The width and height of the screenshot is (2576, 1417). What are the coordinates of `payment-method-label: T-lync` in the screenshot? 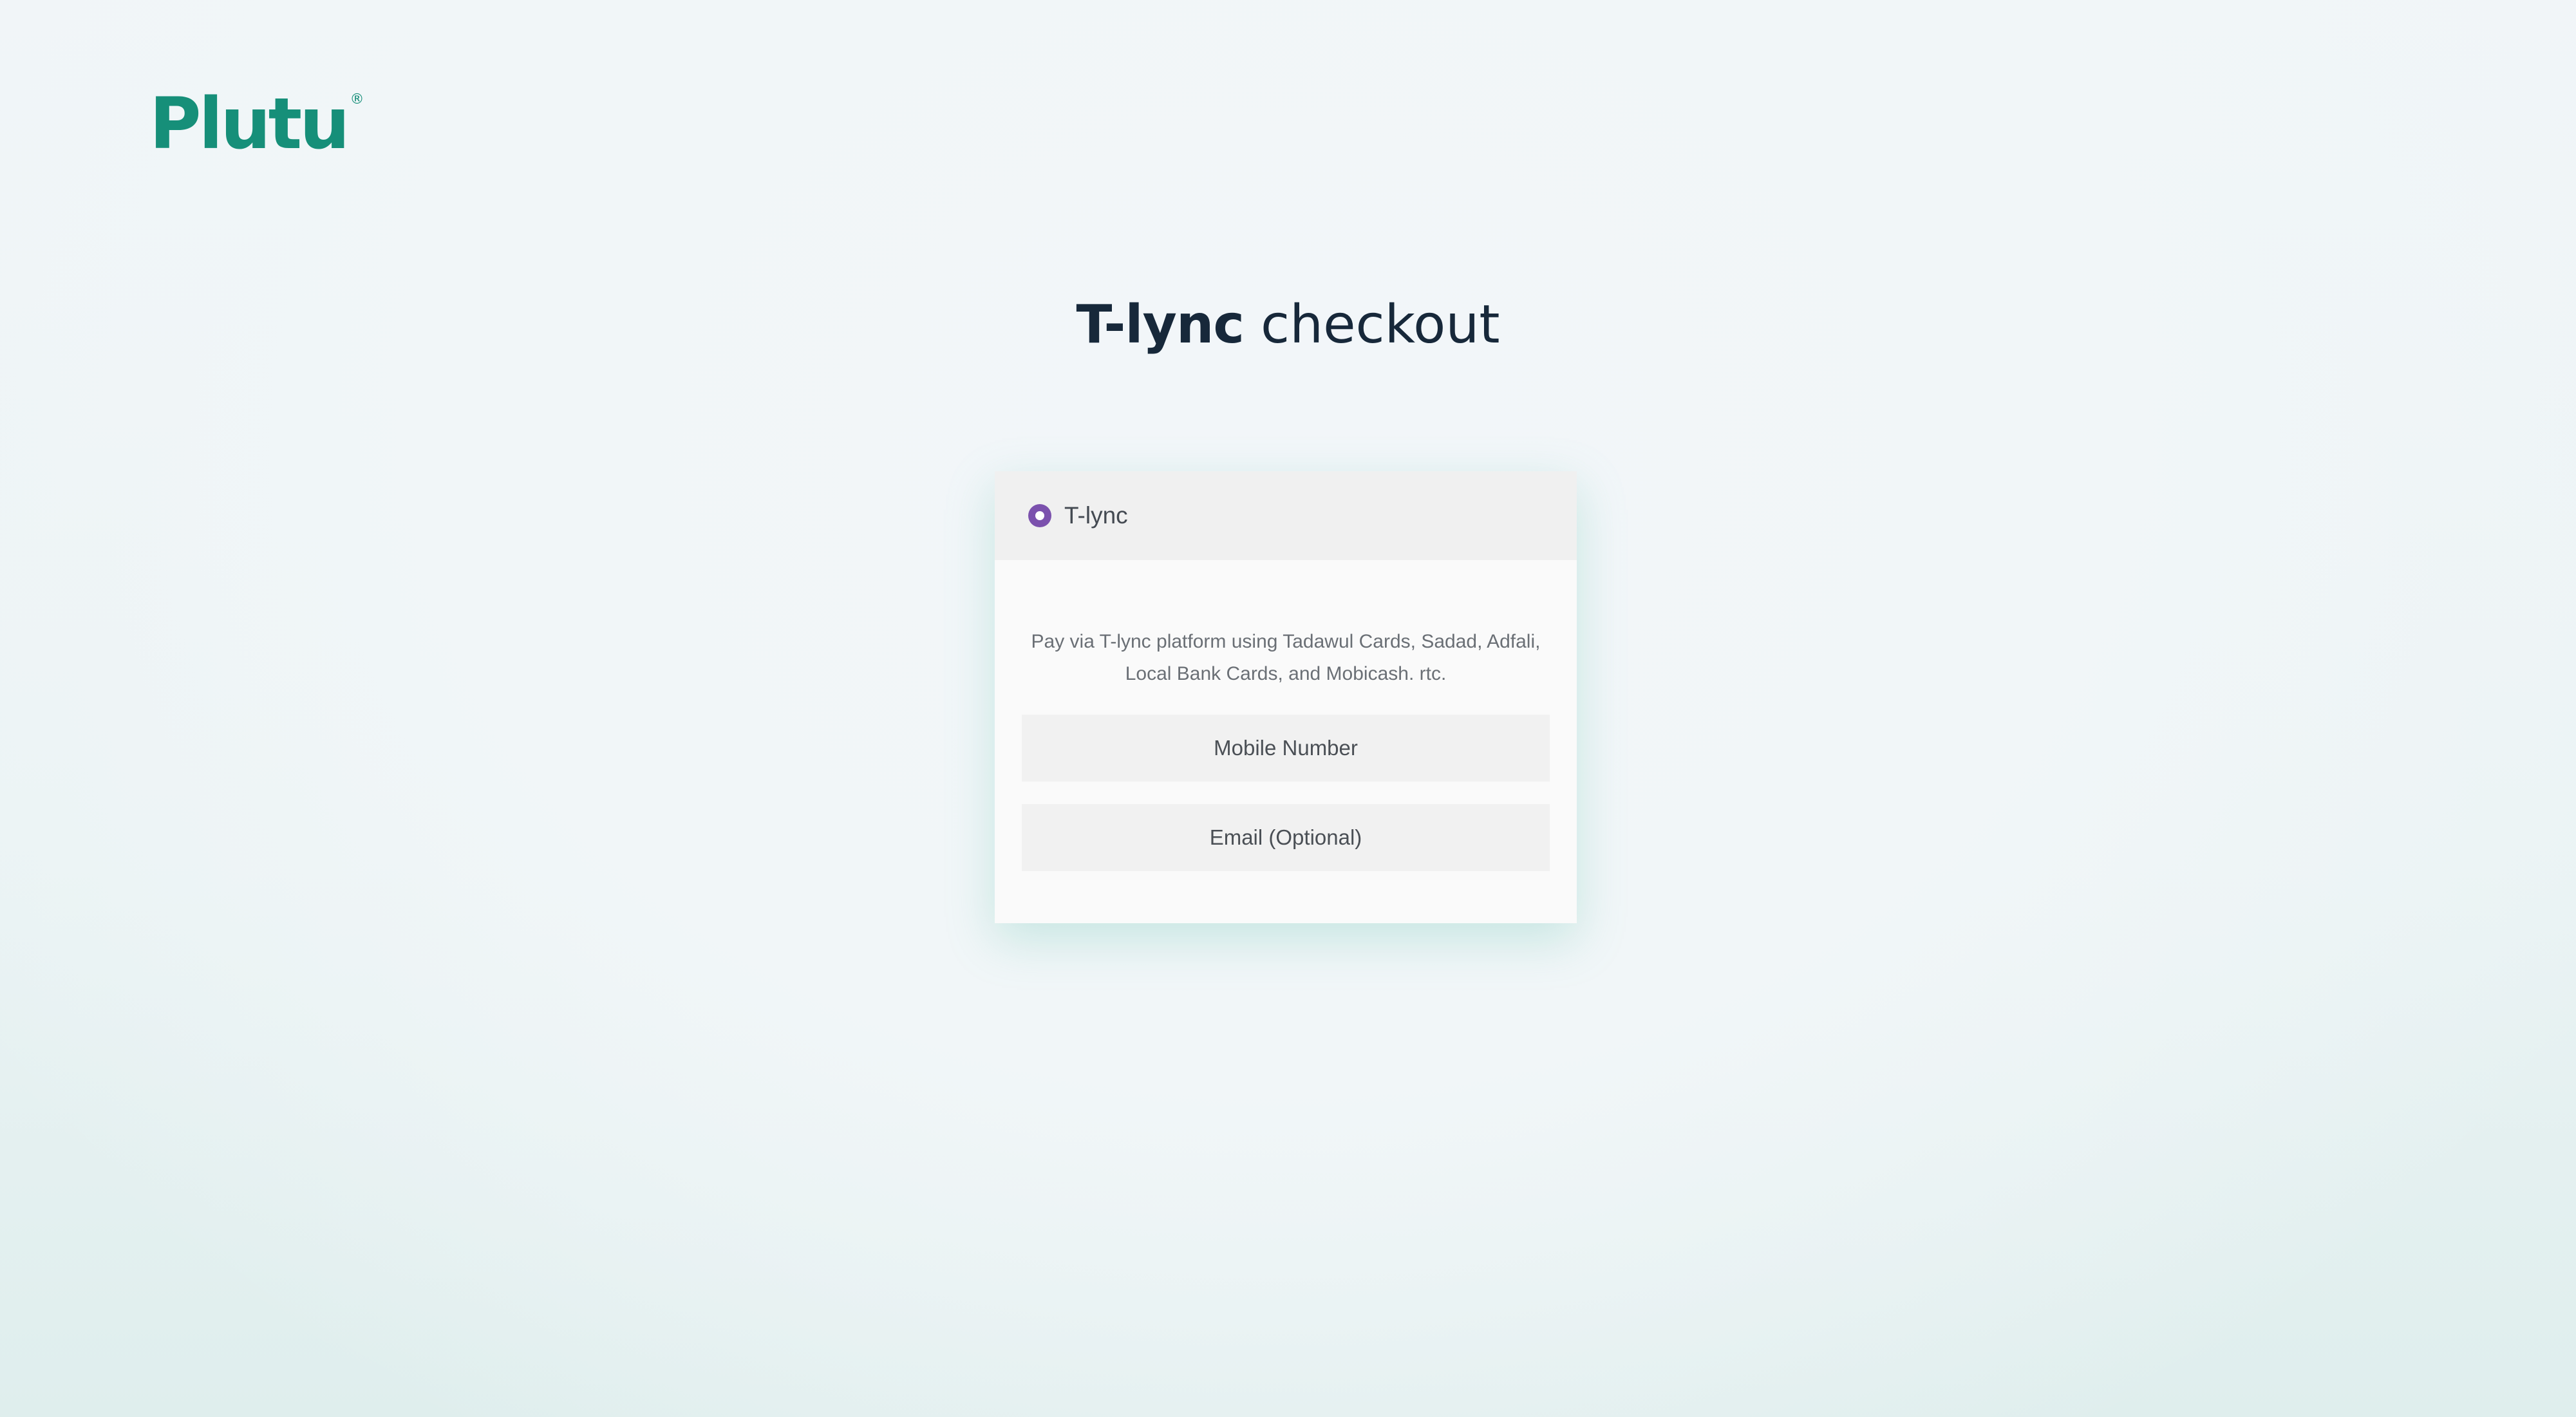 It's located at (1096, 515).